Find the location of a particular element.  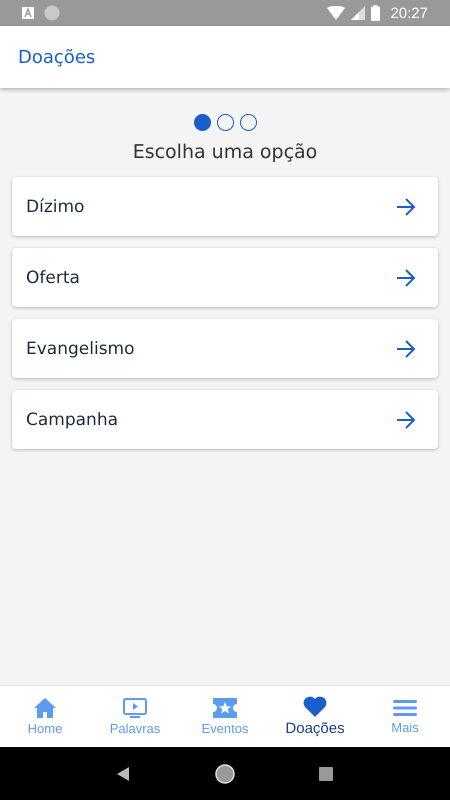

recents-icon is located at coordinates (326, 773).